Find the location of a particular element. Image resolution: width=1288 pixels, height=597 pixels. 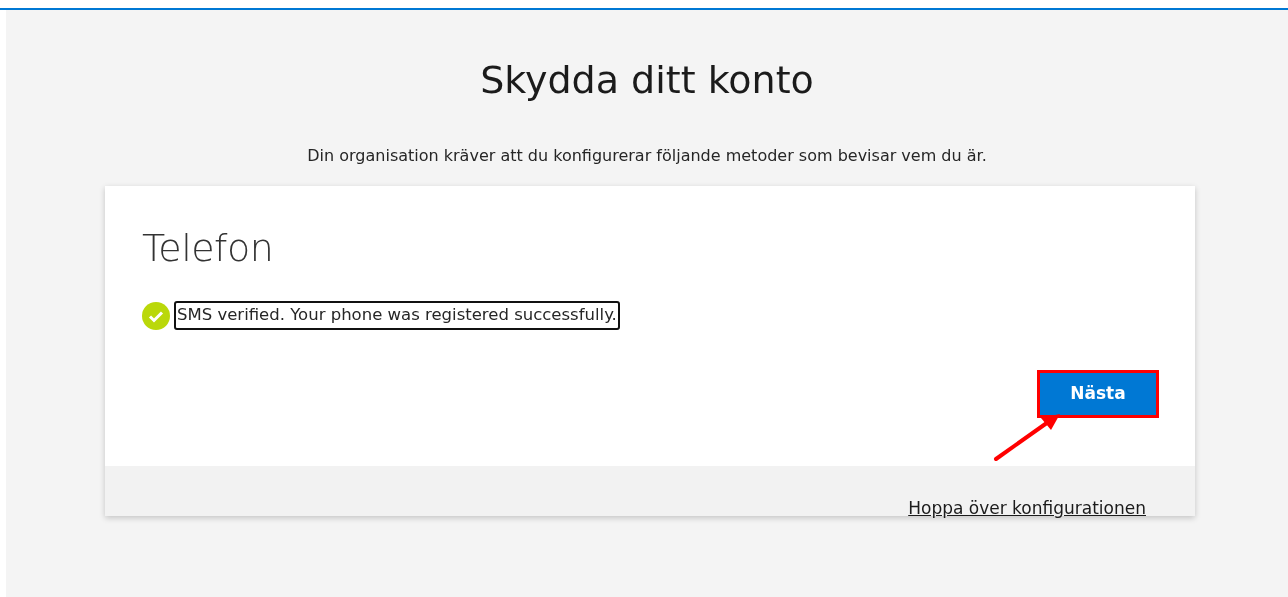

status-message: SMS verified. Your phone was registered successfully. is located at coordinates (397, 315).